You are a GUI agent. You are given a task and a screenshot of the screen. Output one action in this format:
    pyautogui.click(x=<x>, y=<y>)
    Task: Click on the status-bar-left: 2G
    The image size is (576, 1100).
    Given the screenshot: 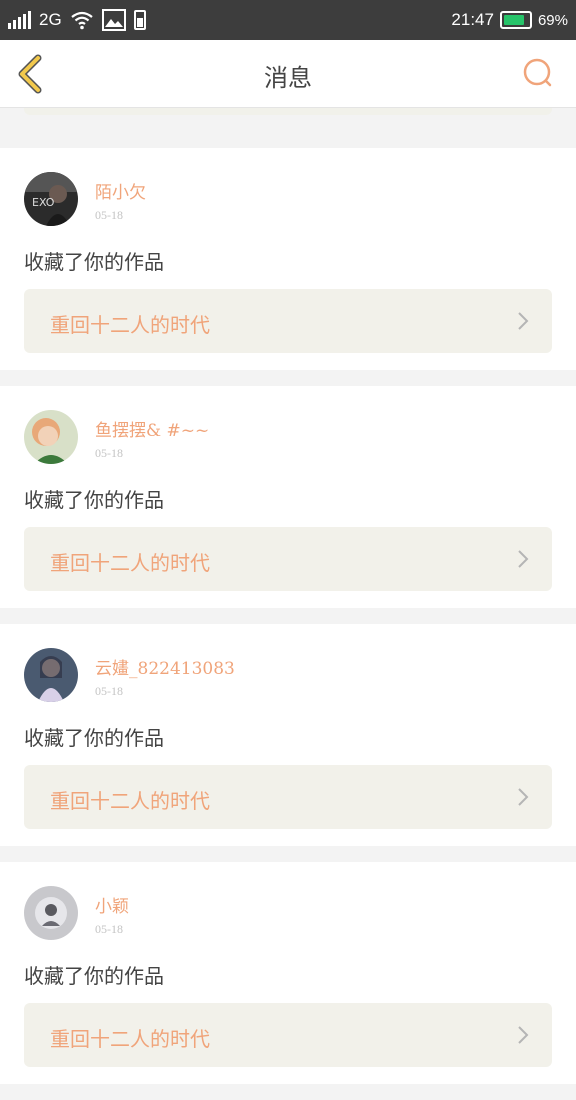 What is the action you would take?
    pyautogui.click(x=77, y=20)
    